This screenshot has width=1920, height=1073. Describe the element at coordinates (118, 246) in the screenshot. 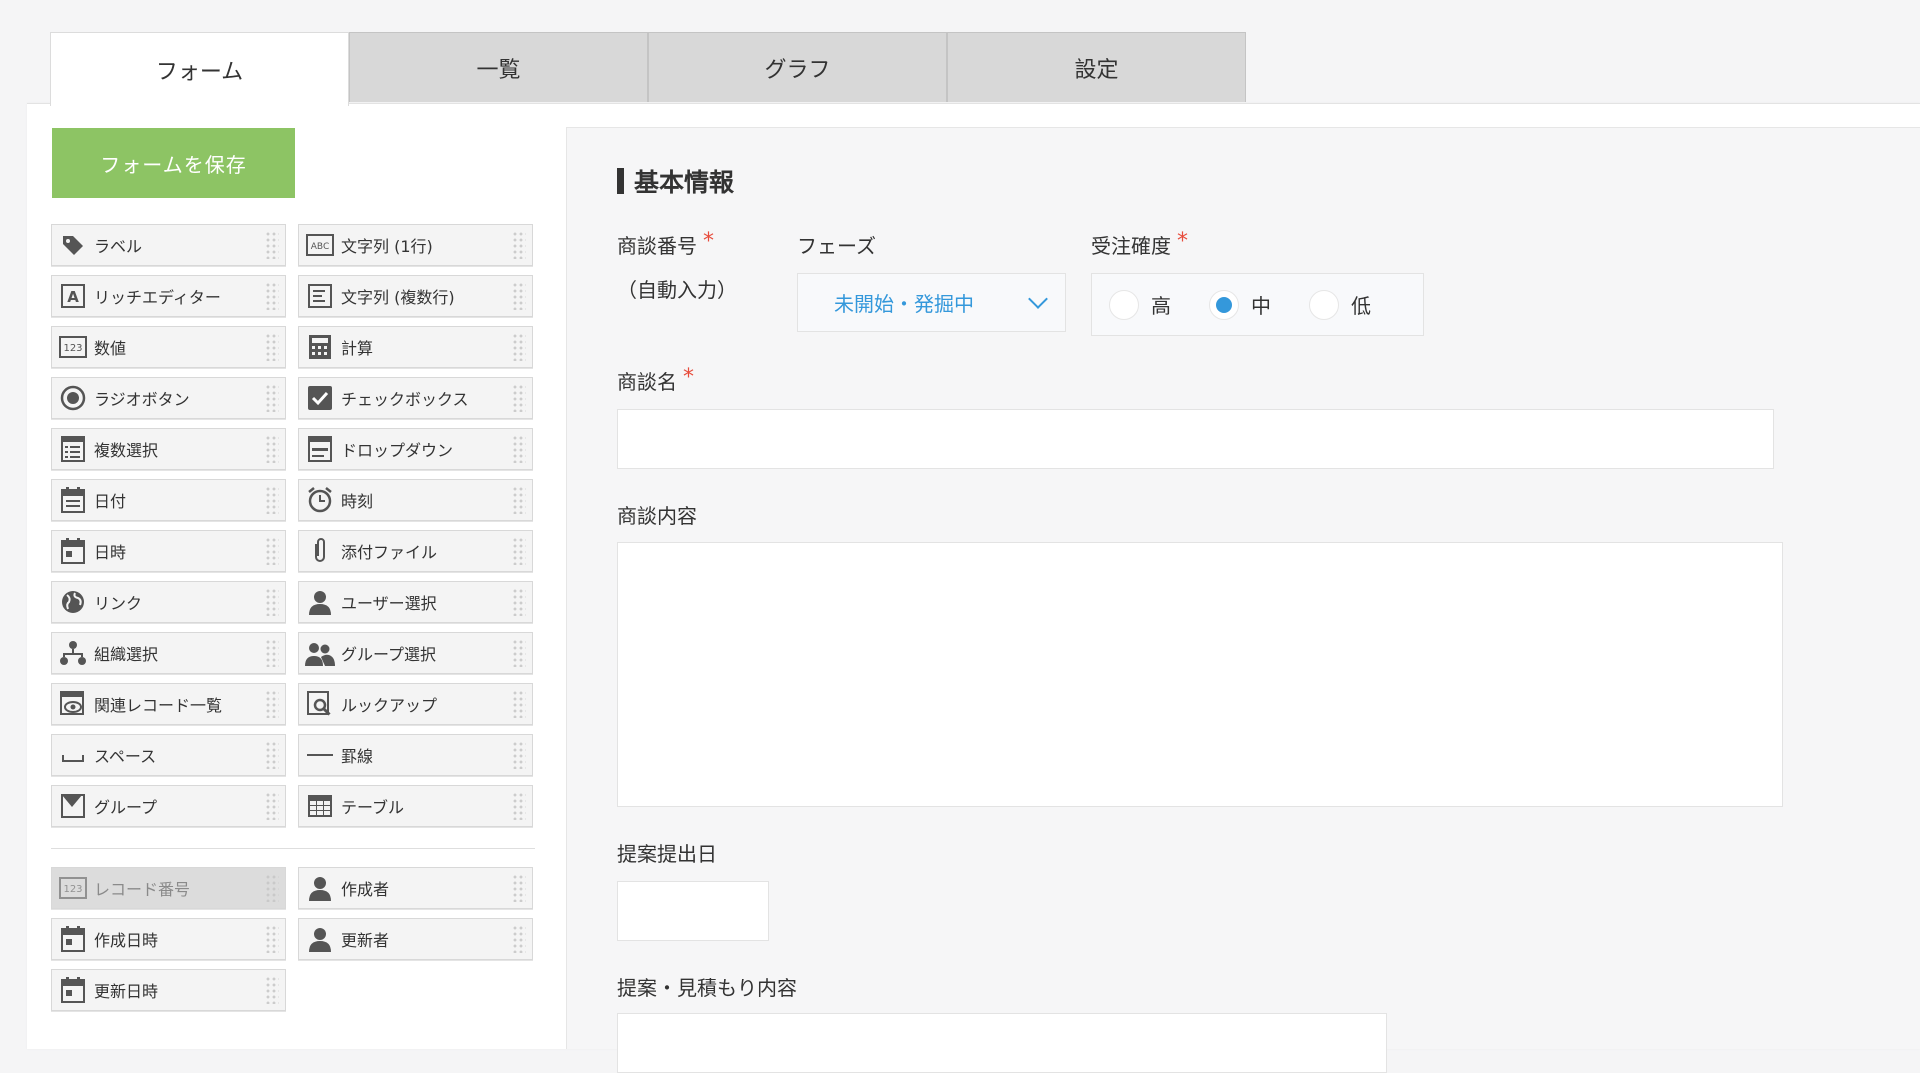

I see `palette-item-label: ラベル` at that location.